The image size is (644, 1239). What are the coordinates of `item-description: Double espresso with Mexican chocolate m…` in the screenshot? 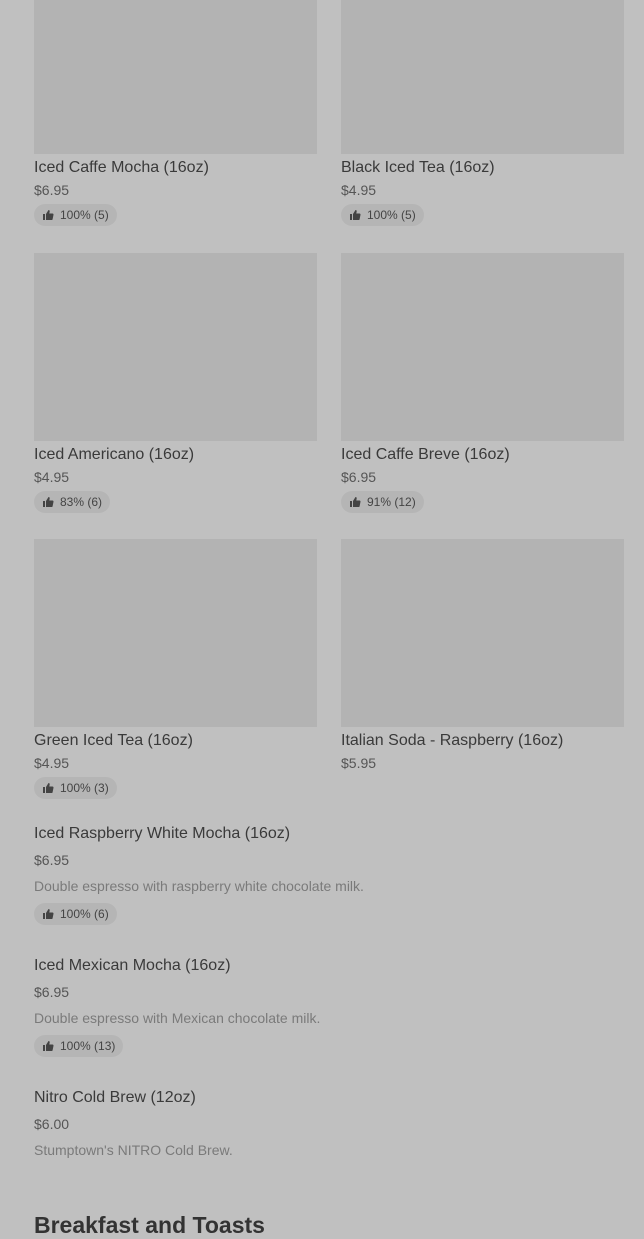 It's located at (177, 1018).